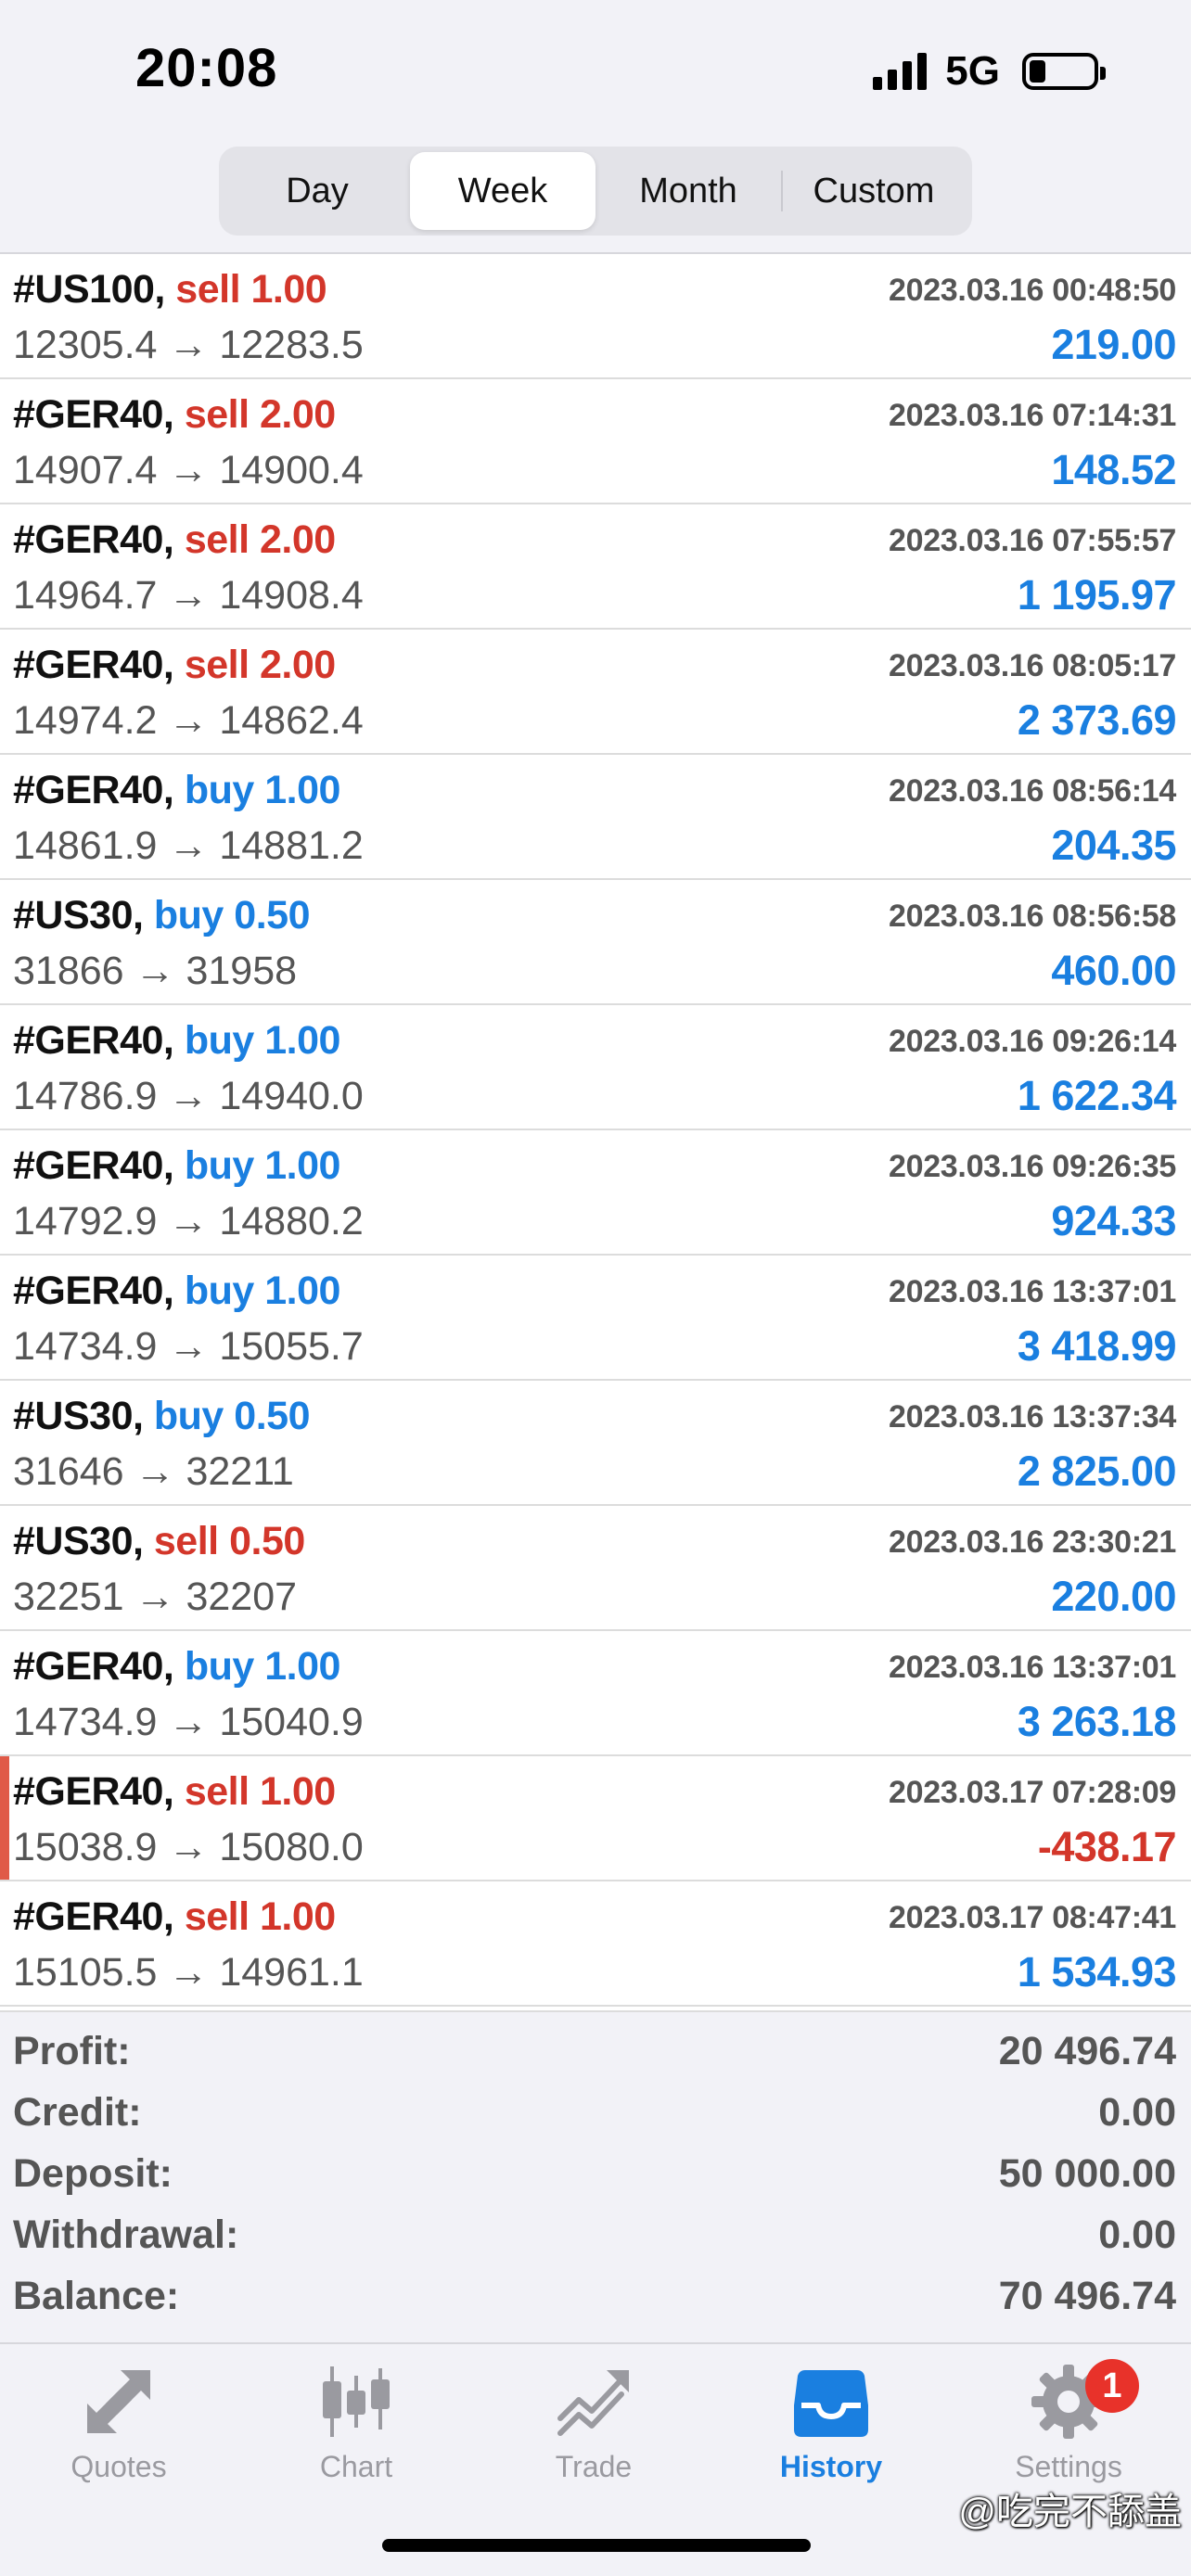 This screenshot has height=2576, width=1191. Describe the element at coordinates (356, 2441) in the screenshot. I see `tab-chart: Chart` at that location.